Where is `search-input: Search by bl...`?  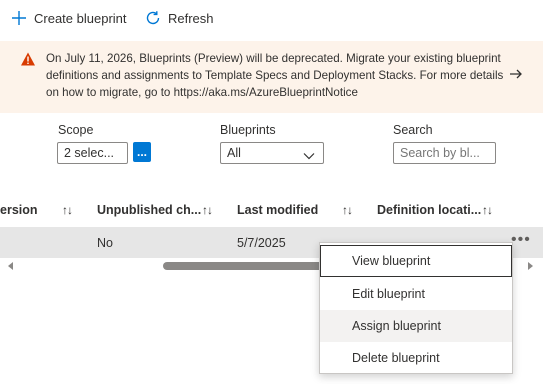 search-input: Search by bl... is located at coordinates (444, 153).